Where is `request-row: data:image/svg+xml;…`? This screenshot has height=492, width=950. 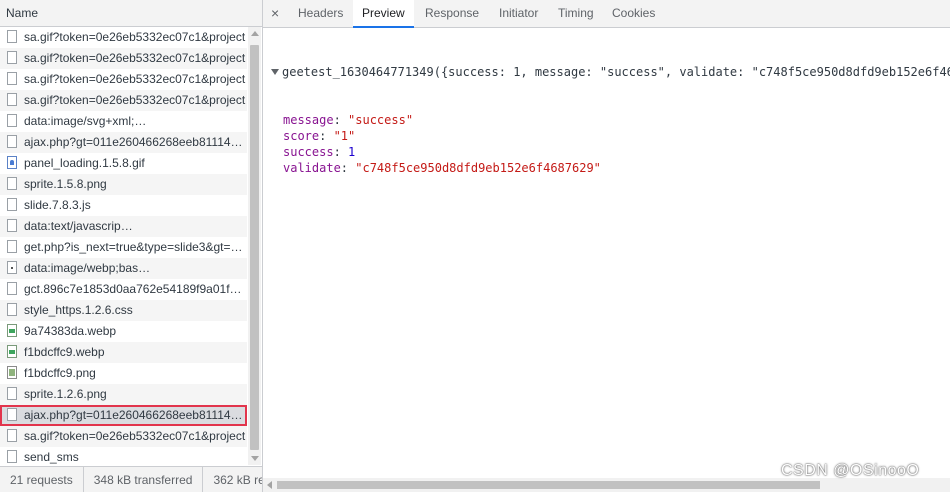
request-row: data:image/svg+xml;… is located at coordinates (123, 121).